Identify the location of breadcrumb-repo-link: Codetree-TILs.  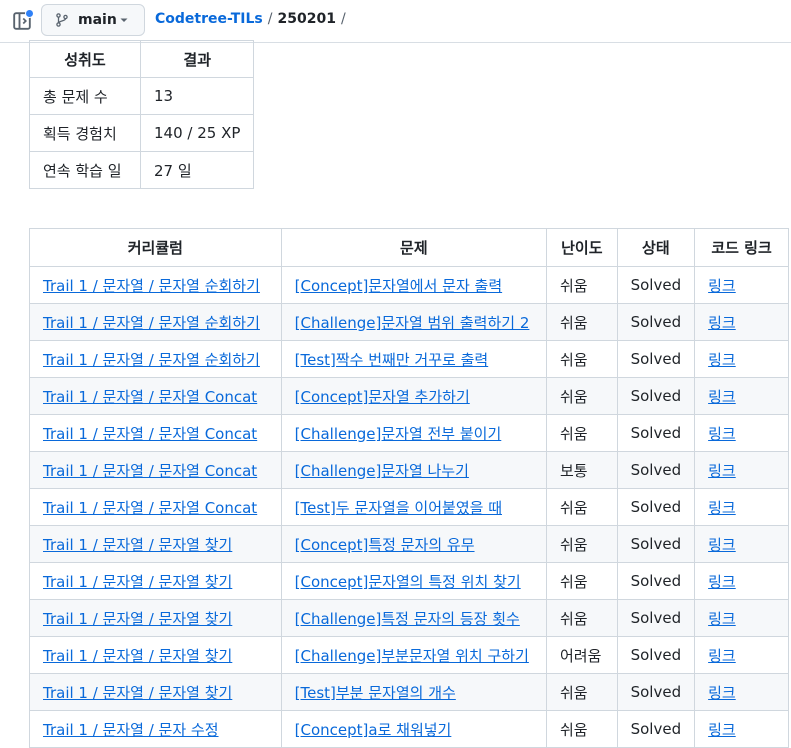
(209, 19).